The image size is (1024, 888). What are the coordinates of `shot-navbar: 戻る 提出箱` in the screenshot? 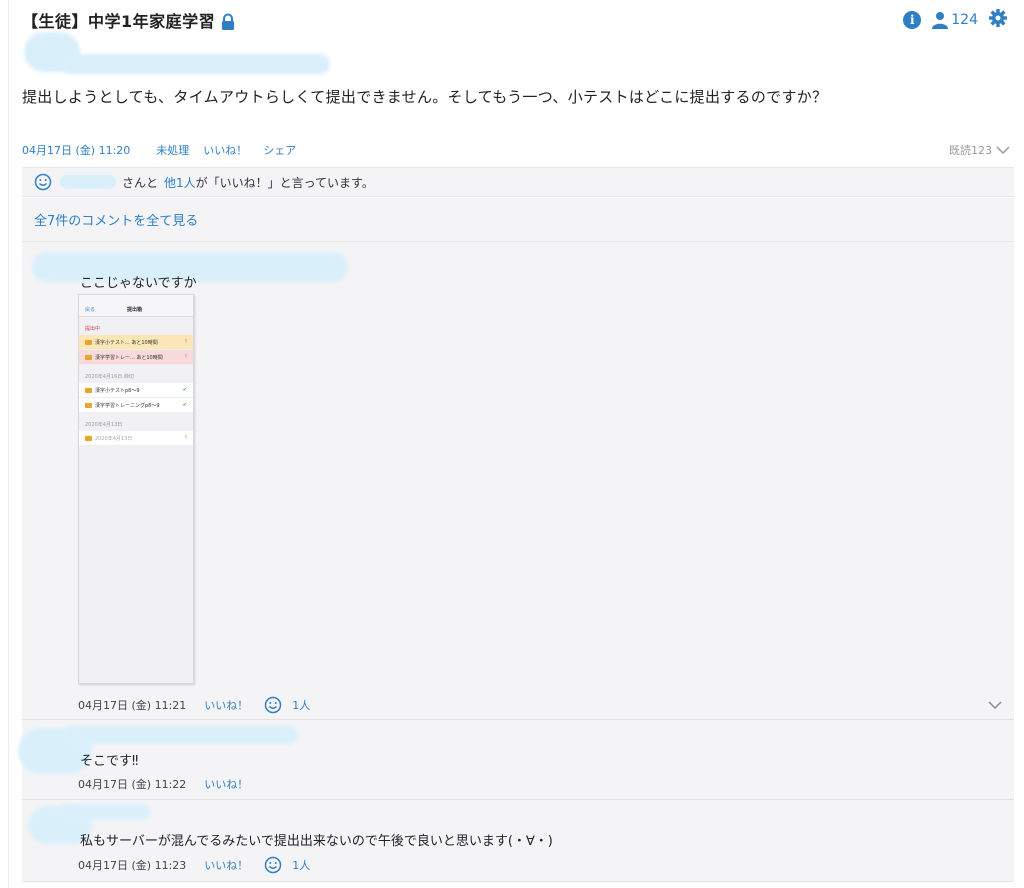 It's located at (136, 306).